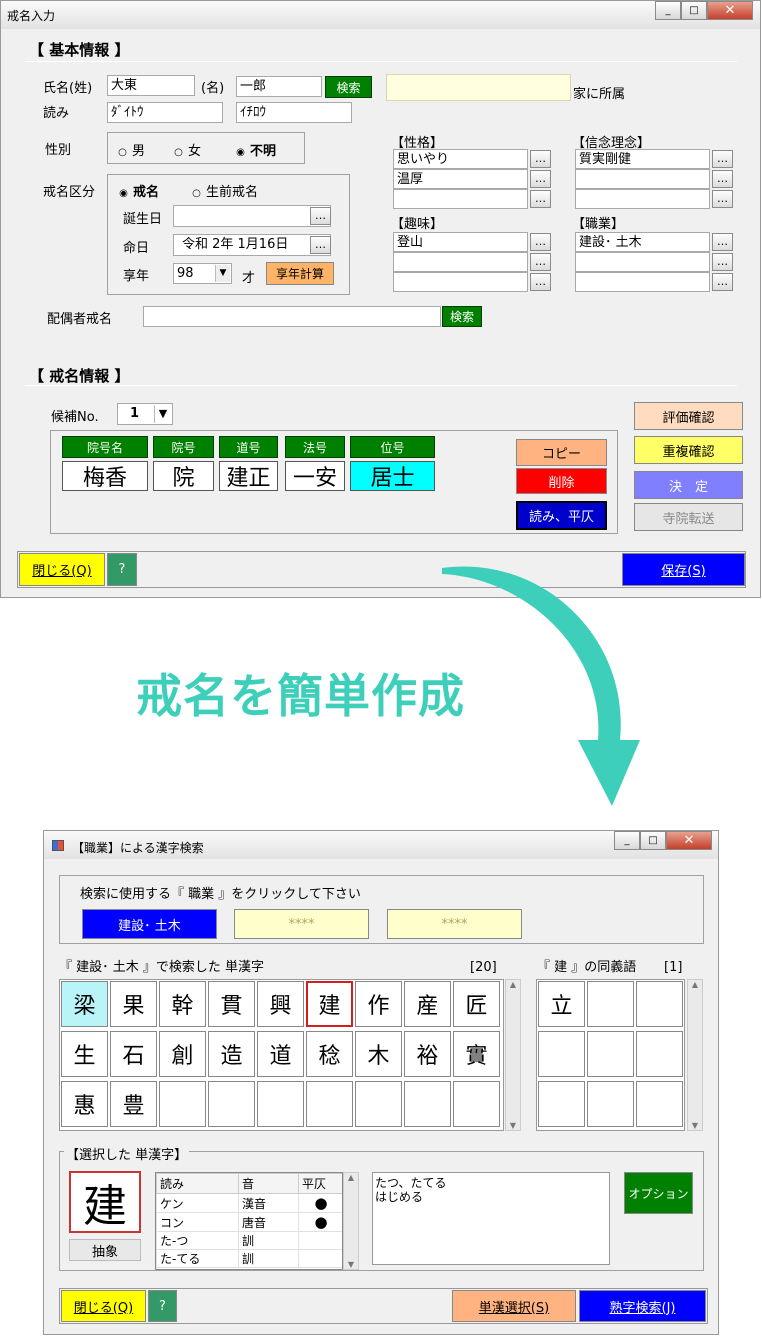  What do you see at coordinates (252, 245) in the screenshot?
I see `death-field: 令和 2年 1月16日` at bounding box center [252, 245].